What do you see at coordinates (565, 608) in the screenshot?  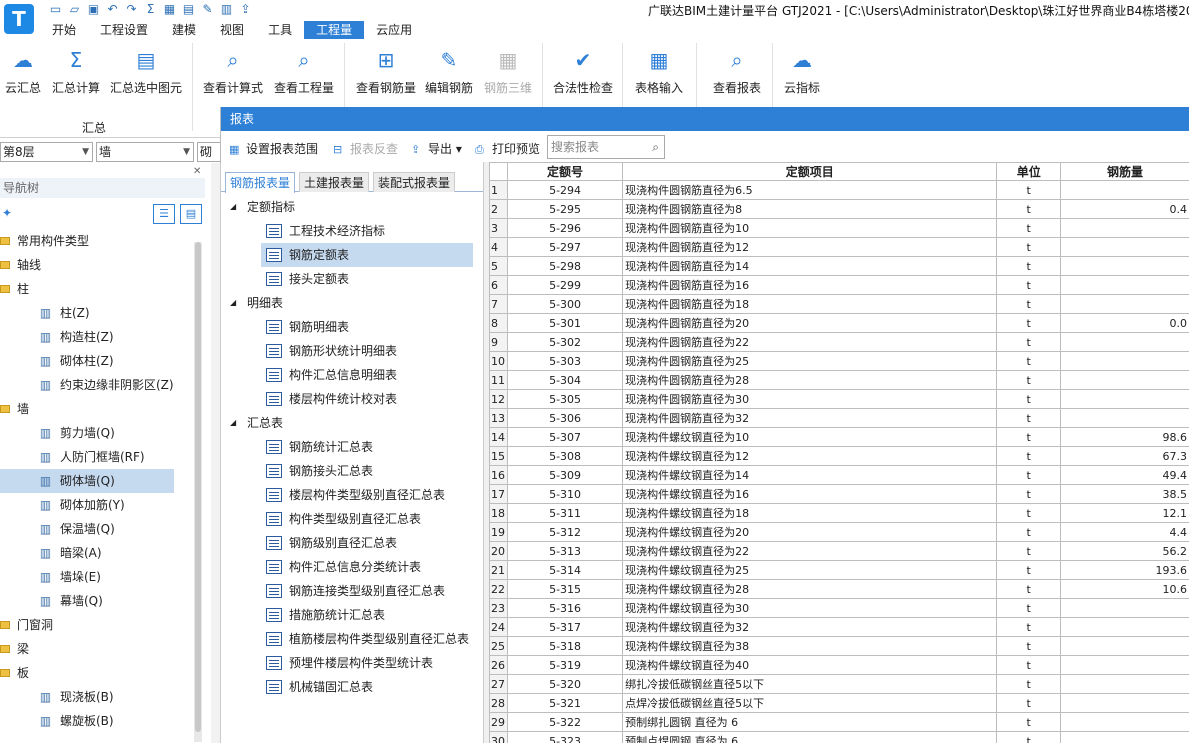 I see `quota-code-cell: 5-316` at bounding box center [565, 608].